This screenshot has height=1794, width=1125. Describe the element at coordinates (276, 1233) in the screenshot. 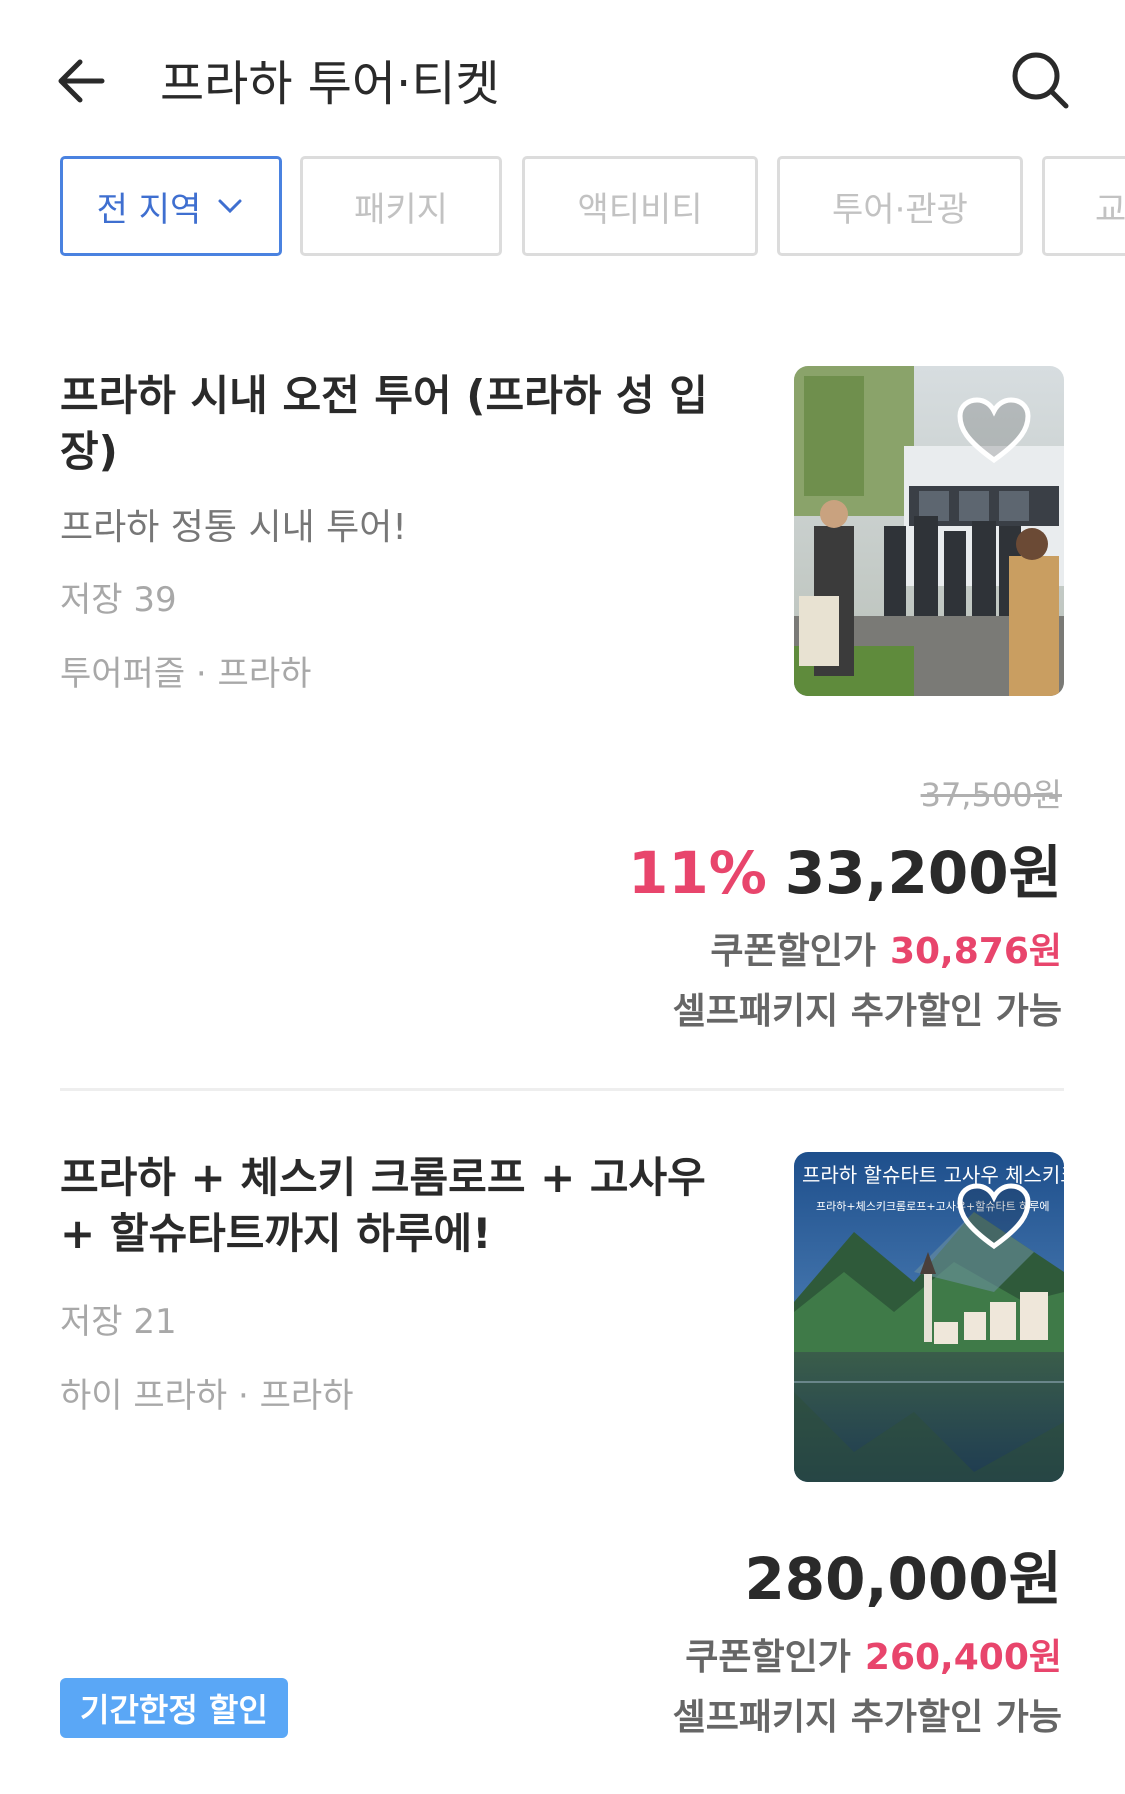

I see `product-title-line: + 할슈타트까지 하루에!` at that location.